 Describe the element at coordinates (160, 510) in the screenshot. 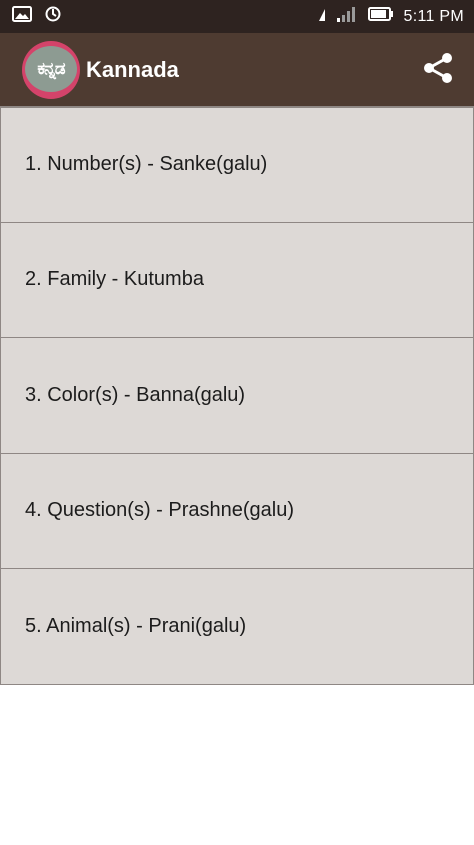

I see `list-item-label: 4. Question(s) - Prashne(galu)` at that location.